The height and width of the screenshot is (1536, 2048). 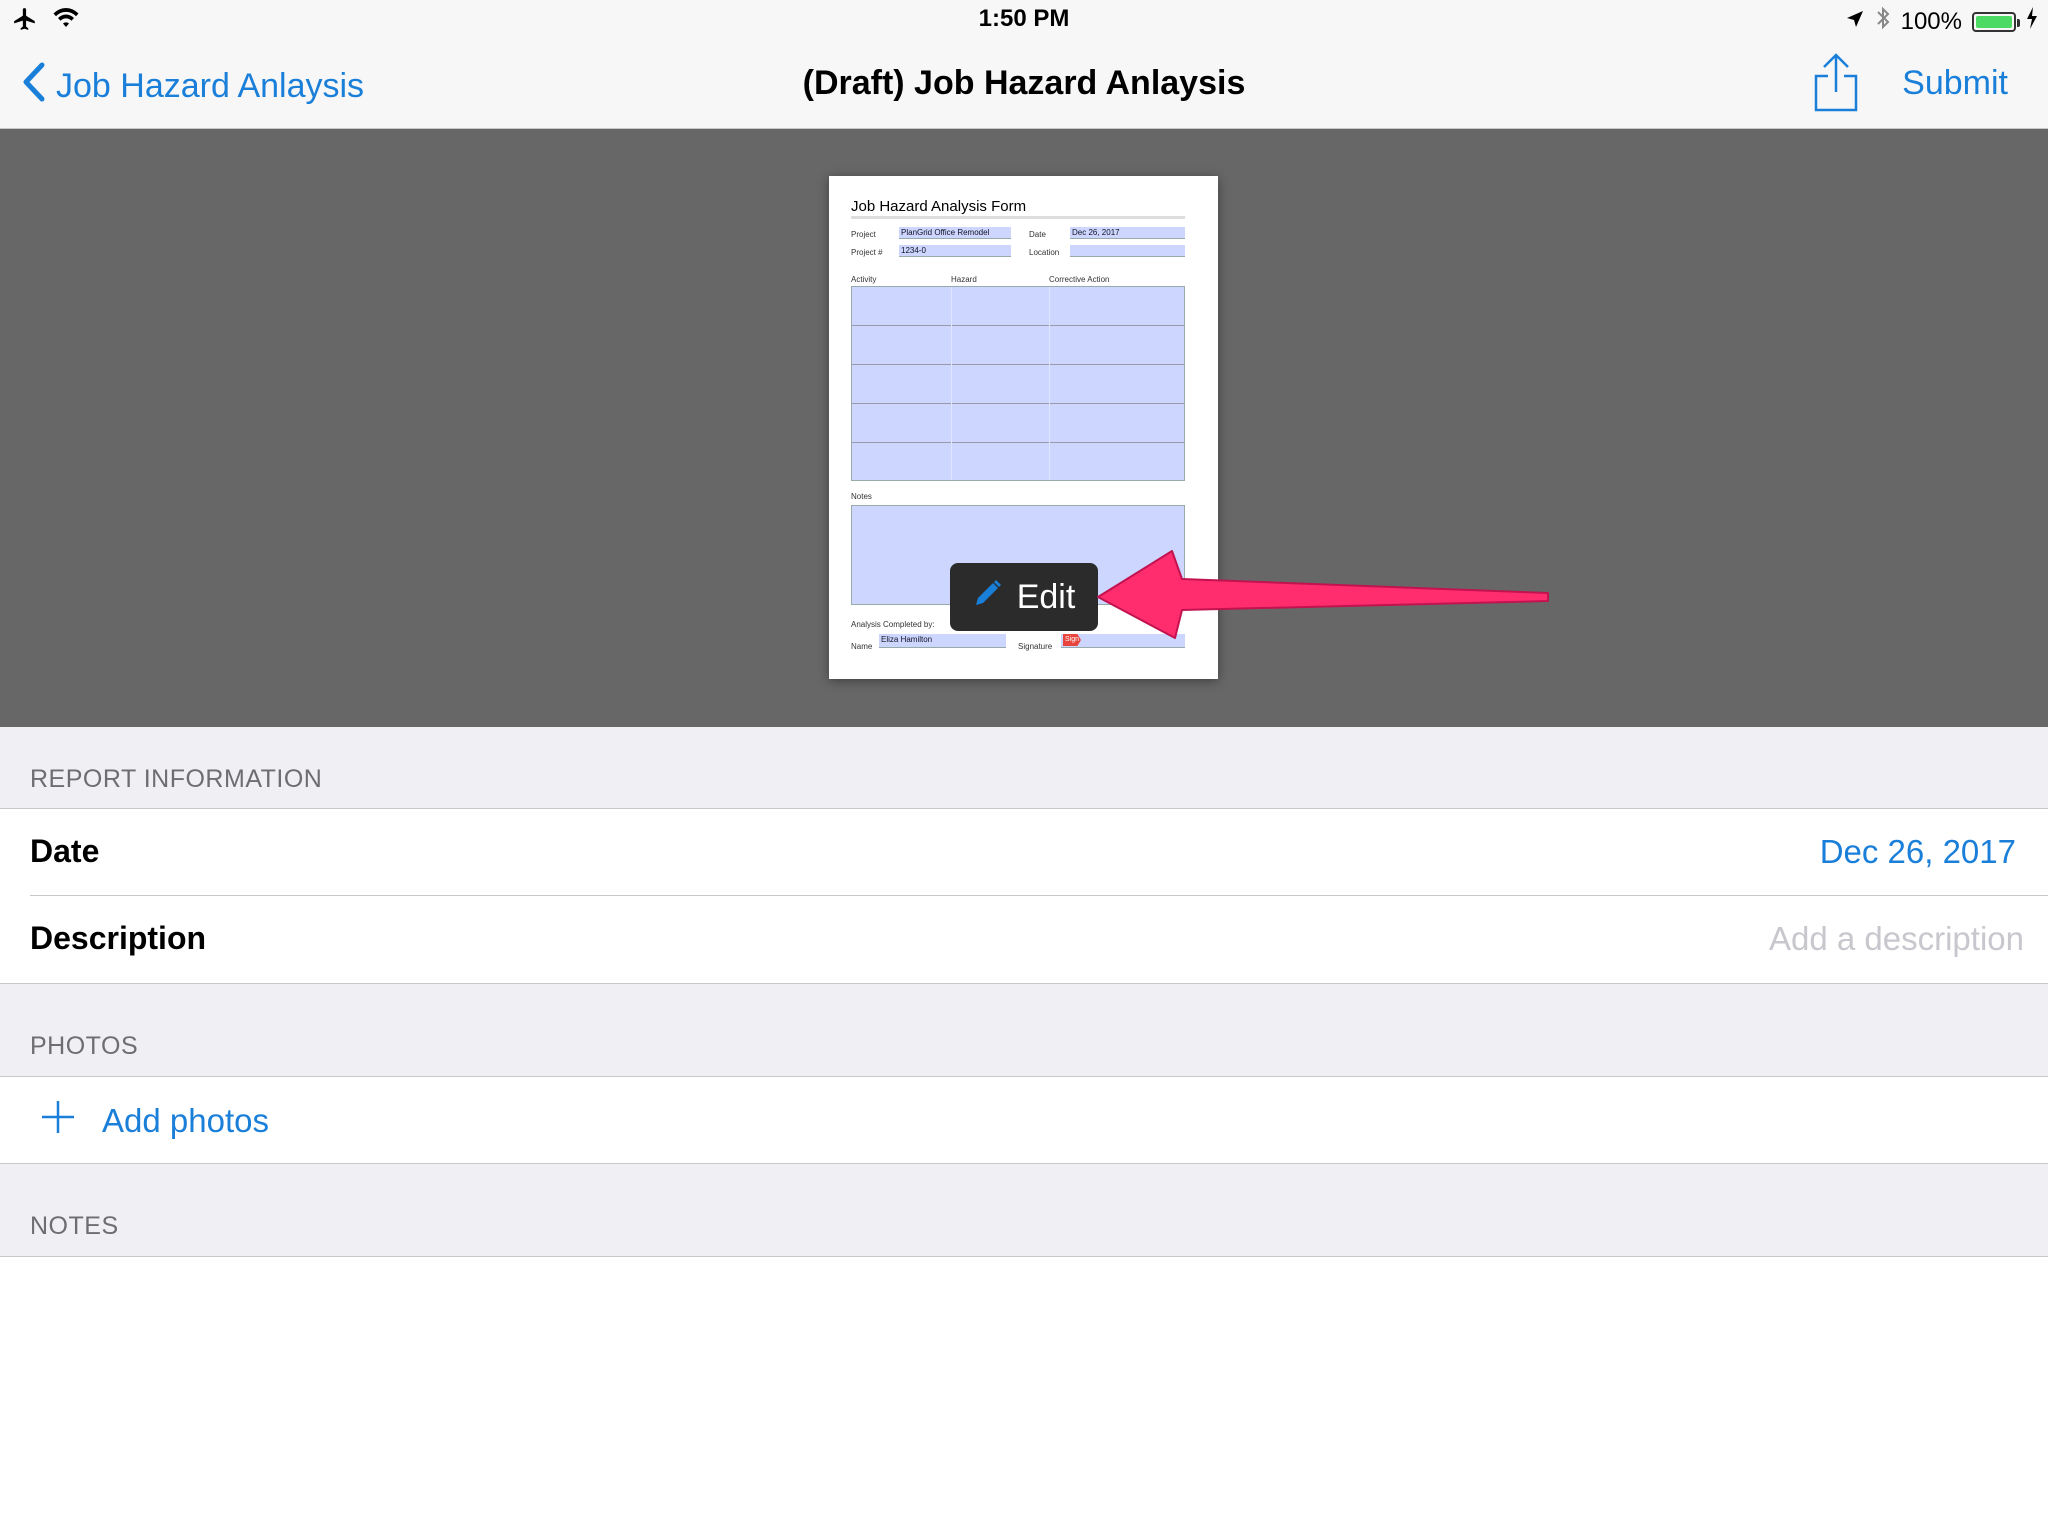 I want to click on share-button, so click(x=1836, y=85).